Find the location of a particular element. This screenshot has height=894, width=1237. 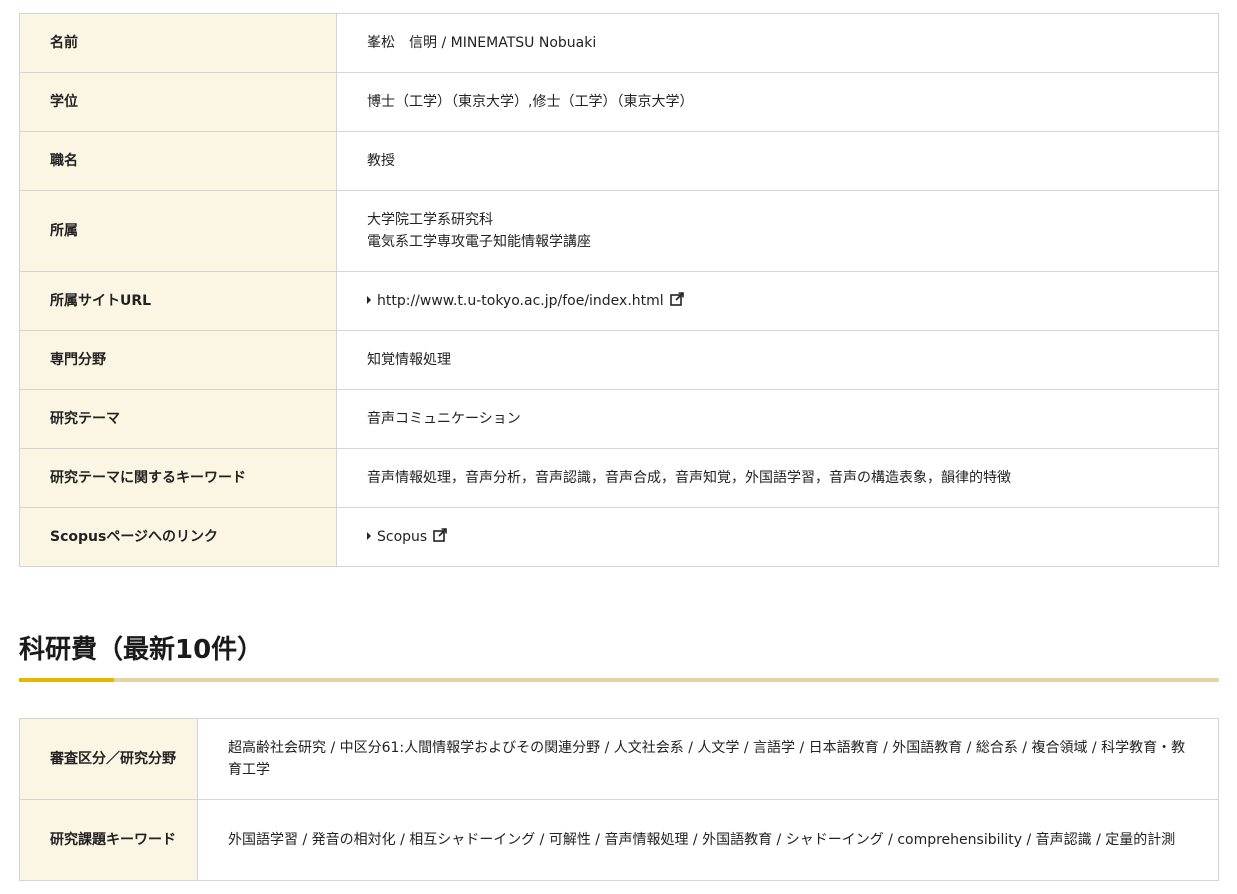

affiliation-line-1: 大学院工学系研究科 is located at coordinates (430, 220).